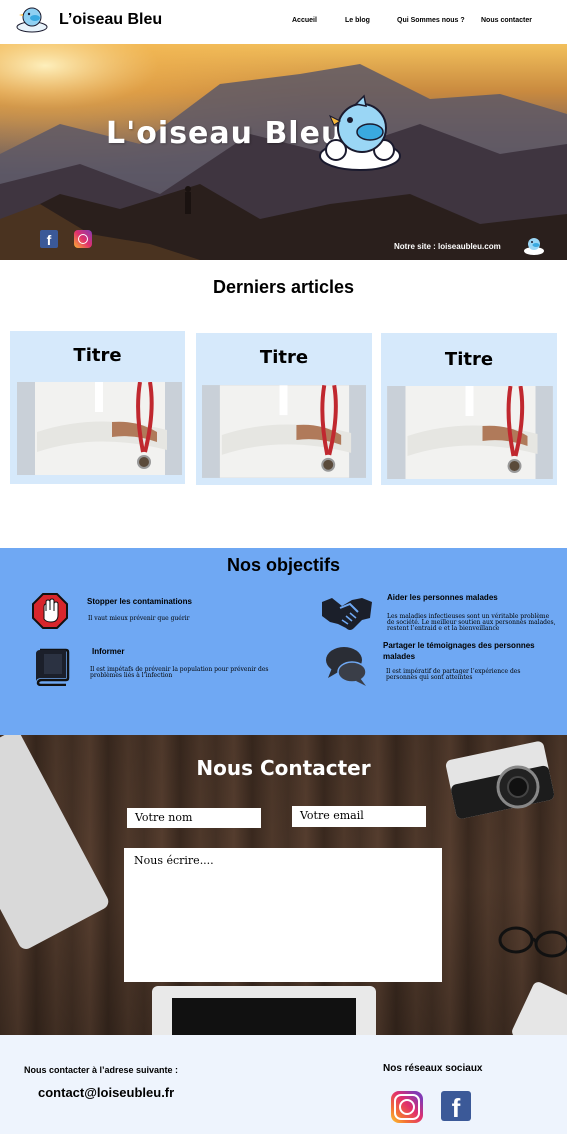  What do you see at coordinates (506, 20) in the screenshot?
I see `nav-contact: Nous contacter` at bounding box center [506, 20].